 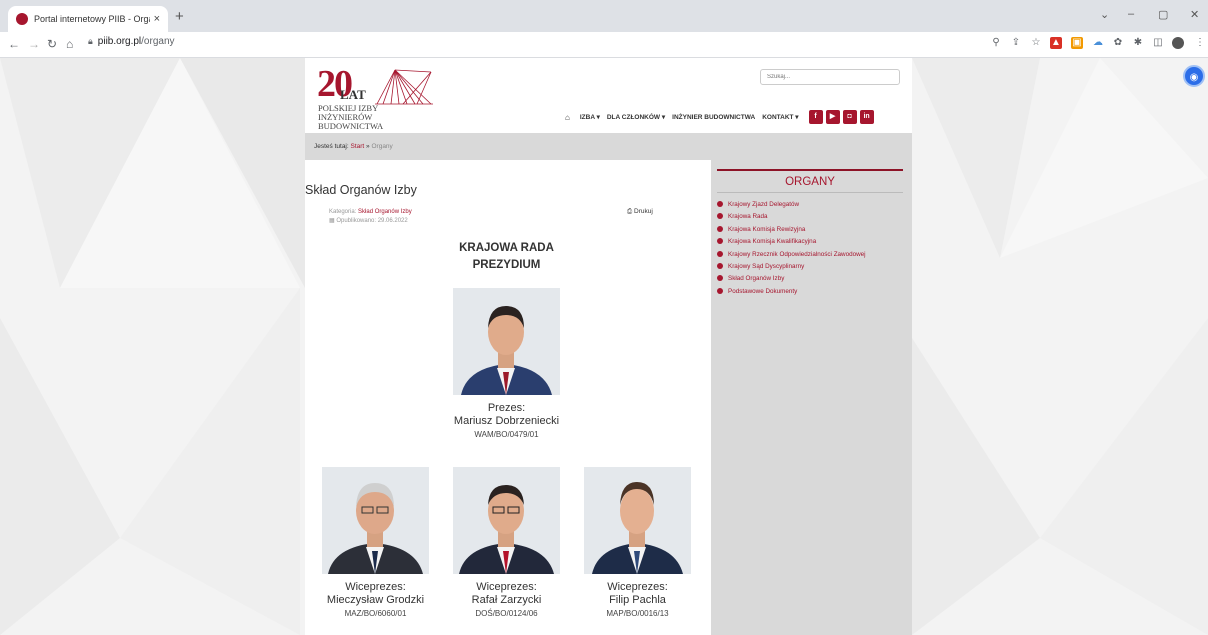 What do you see at coordinates (1194, 76) in the screenshot?
I see `accessibility-eye-icon: ◉` at bounding box center [1194, 76].